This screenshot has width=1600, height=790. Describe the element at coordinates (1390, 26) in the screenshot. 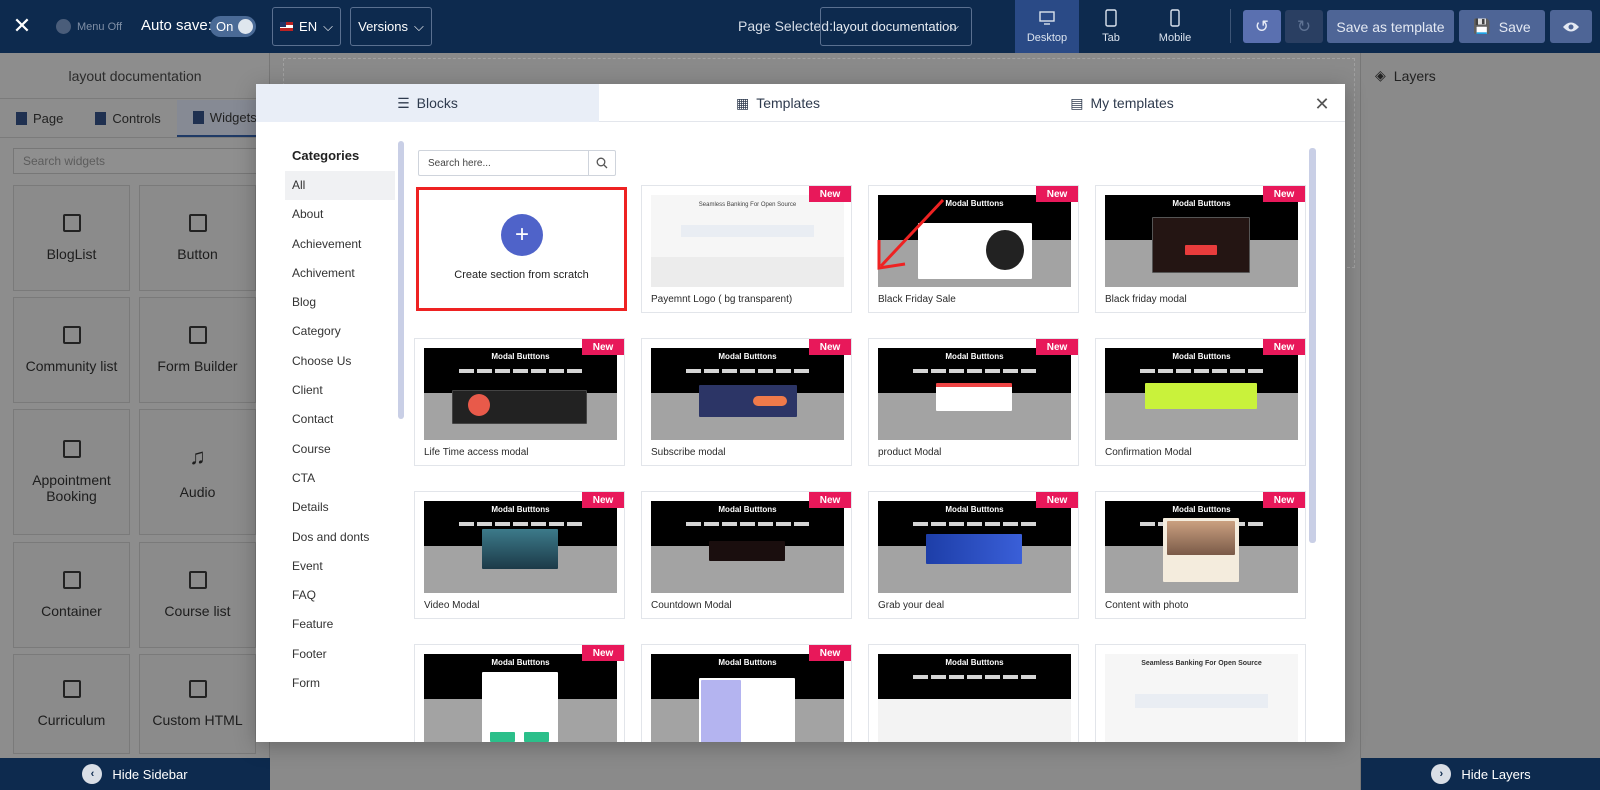

I see `save-as-template-button: Save as template` at that location.